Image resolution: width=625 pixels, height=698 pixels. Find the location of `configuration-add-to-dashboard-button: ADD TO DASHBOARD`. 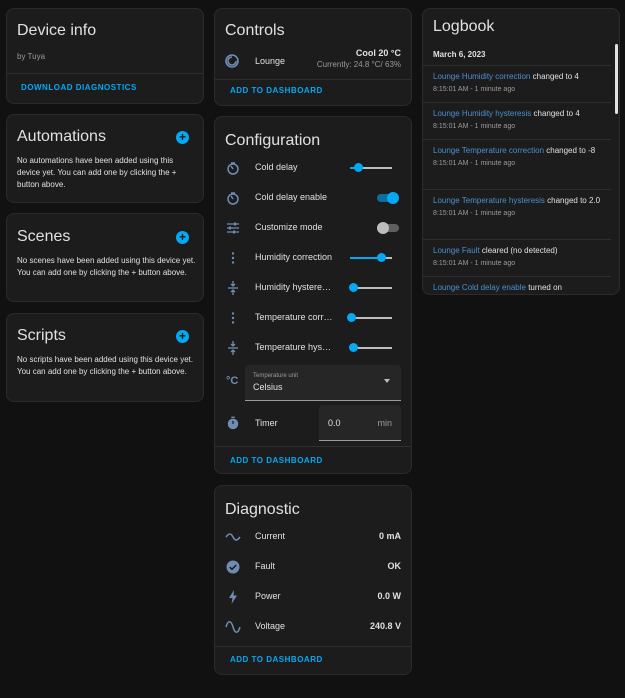

configuration-add-to-dashboard-button: ADD TO DASHBOARD is located at coordinates (276, 460).